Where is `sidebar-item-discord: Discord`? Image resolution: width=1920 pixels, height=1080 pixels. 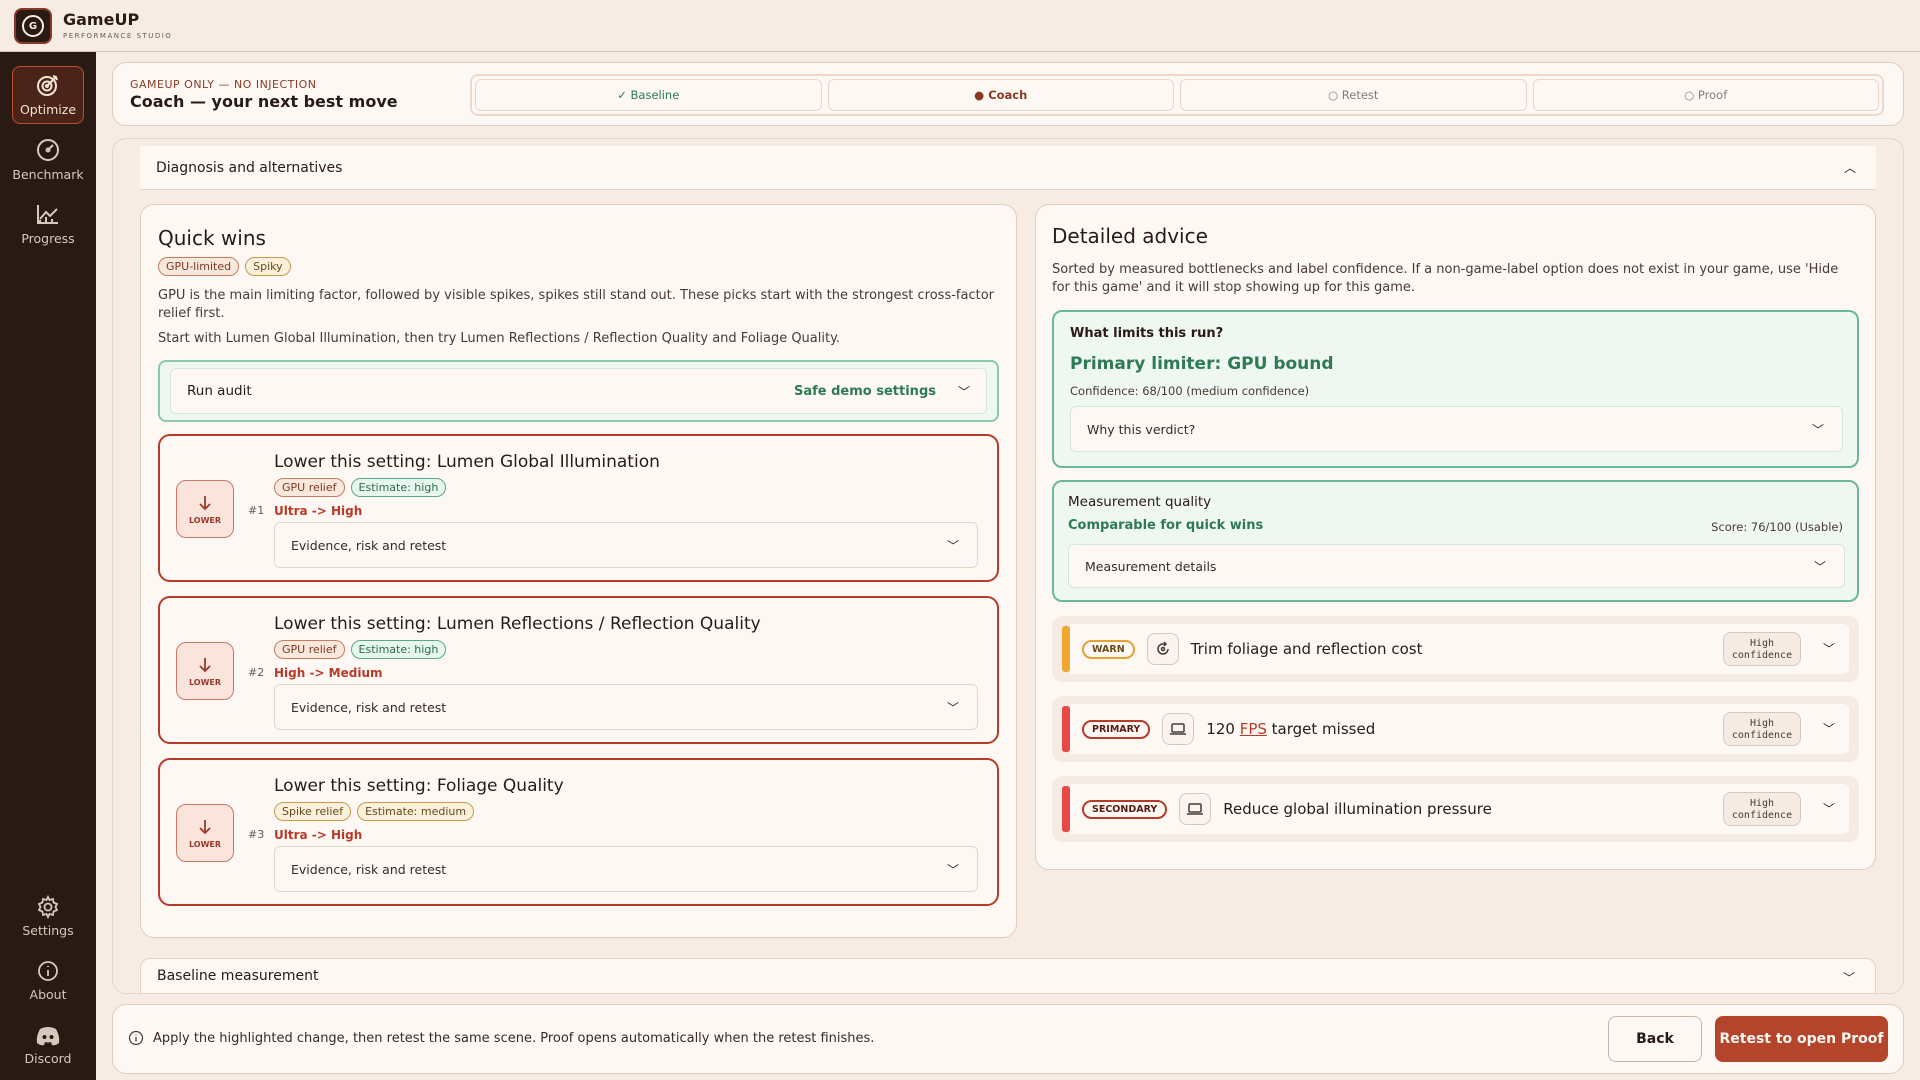
sidebar-item-discord: Discord is located at coordinates (48, 1043).